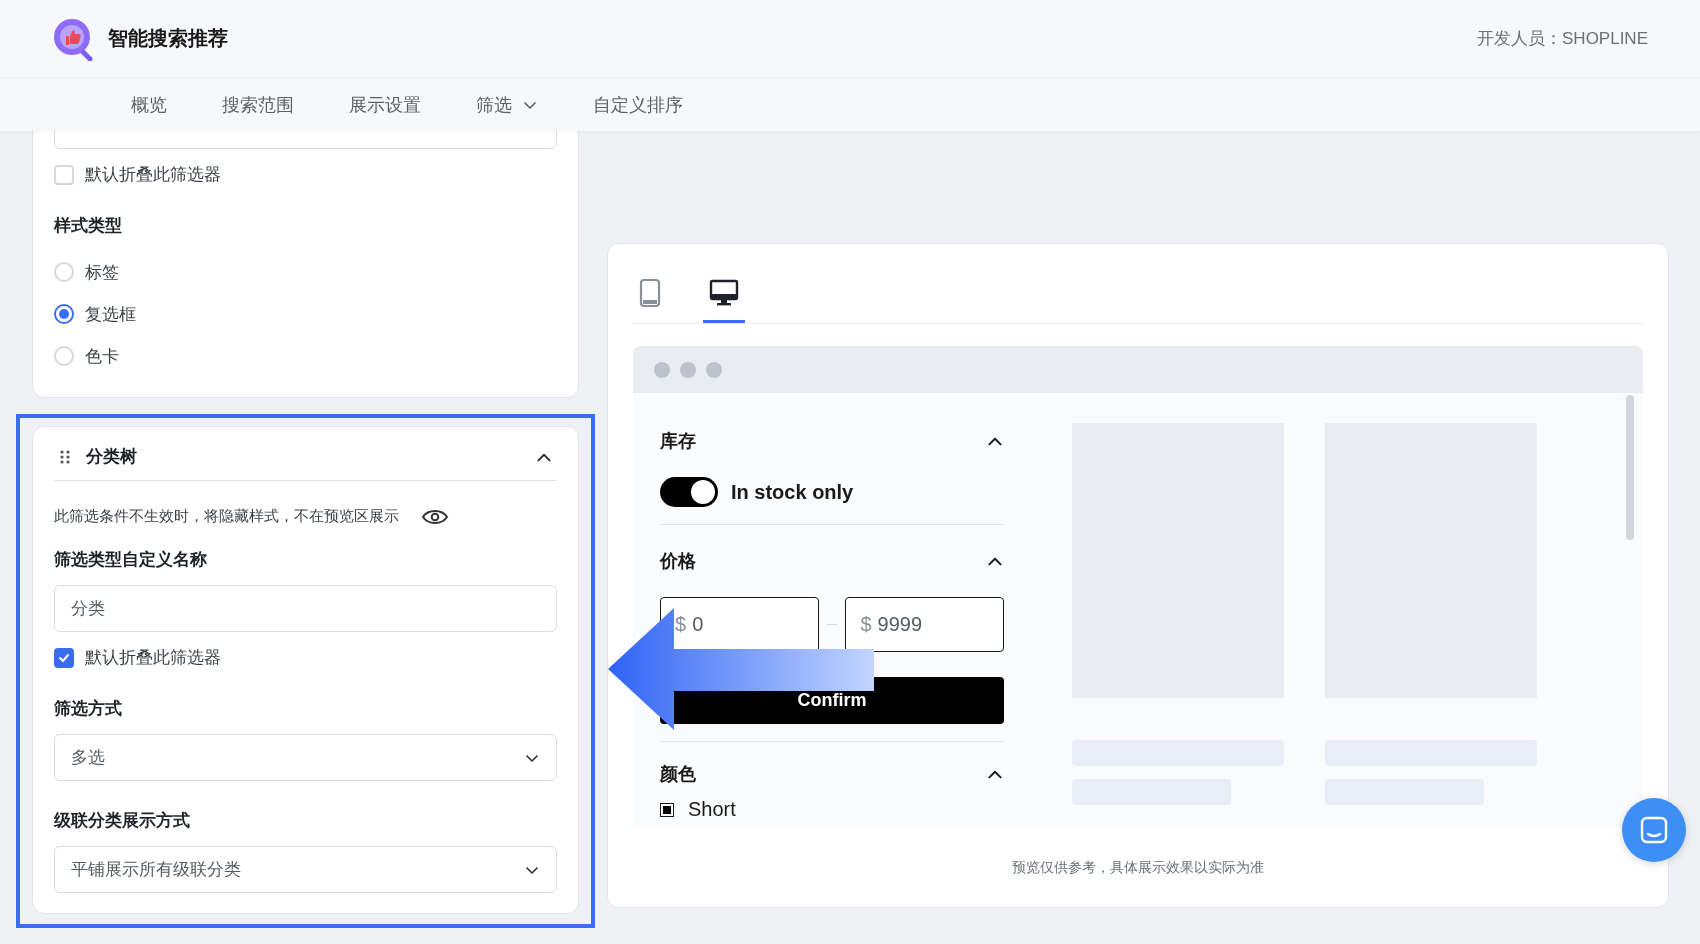 This screenshot has width=1700, height=944. I want to click on filter-title: 颜色, so click(678, 774).